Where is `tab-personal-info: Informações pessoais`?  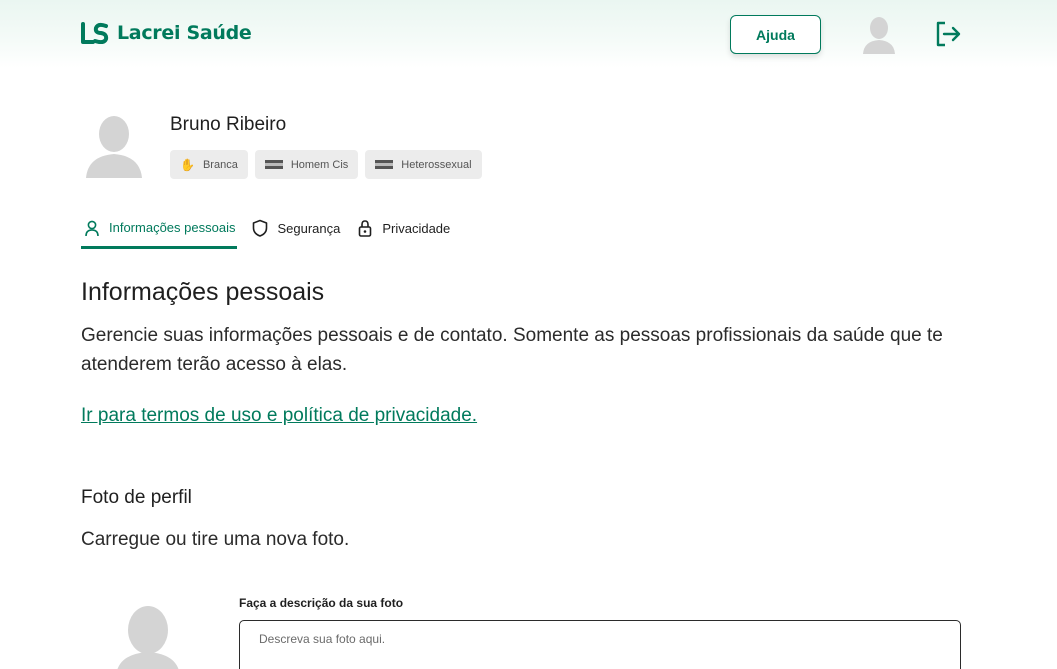
tab-personal-info: Informações pessoais is located at coordinates (159, 230).